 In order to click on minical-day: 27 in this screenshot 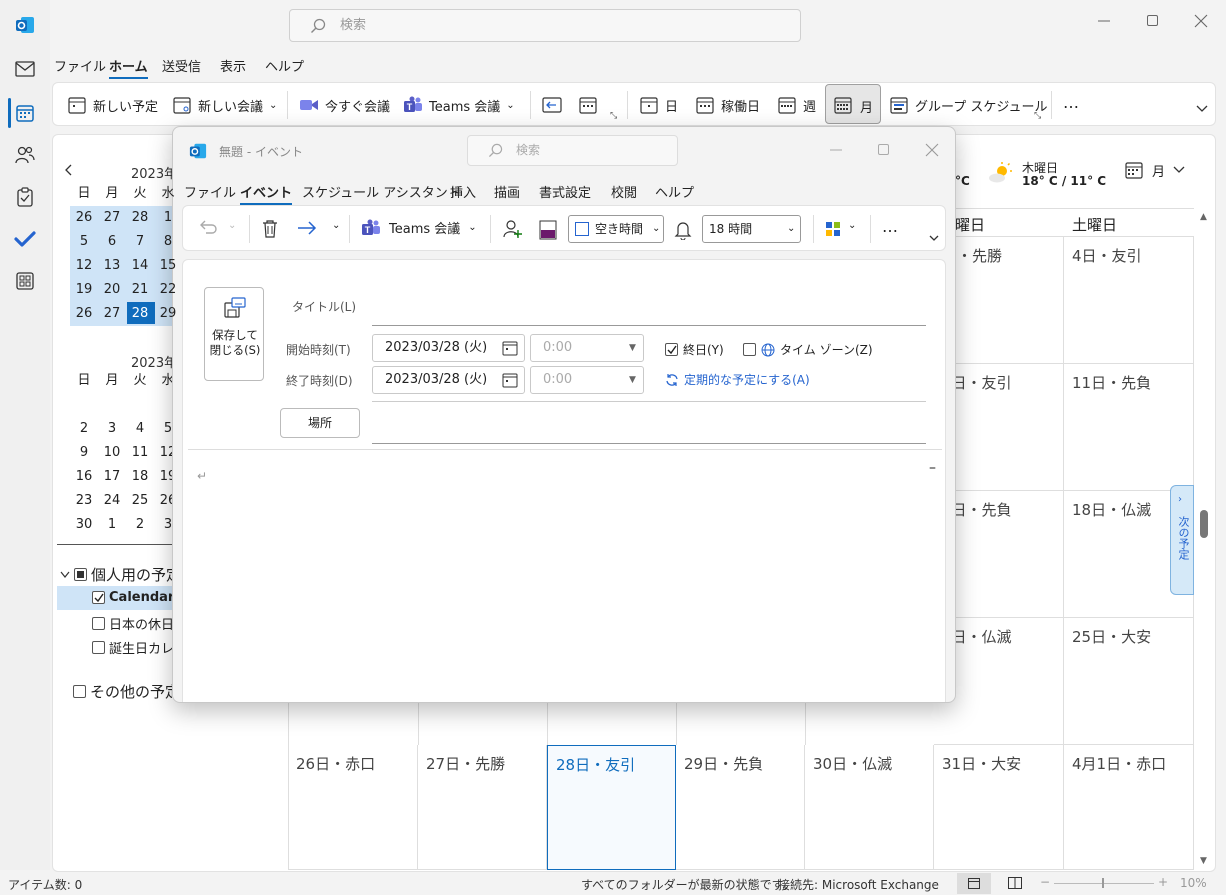, I will do `click(112, 314)`.